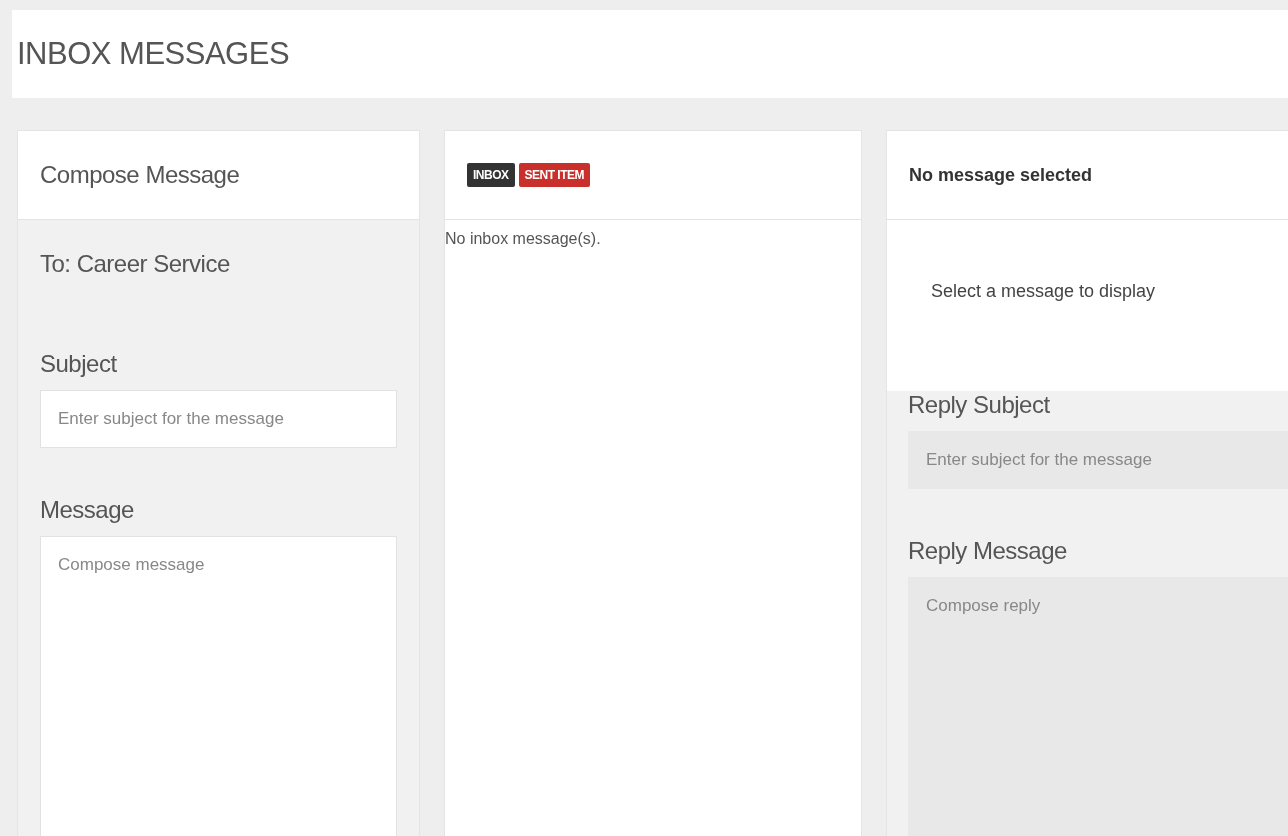 This screenshot has width=1288, height=836. Describe the element at coordinates (140, 175) in the screenshot. I see `panel-title: Compose Message` at that location.